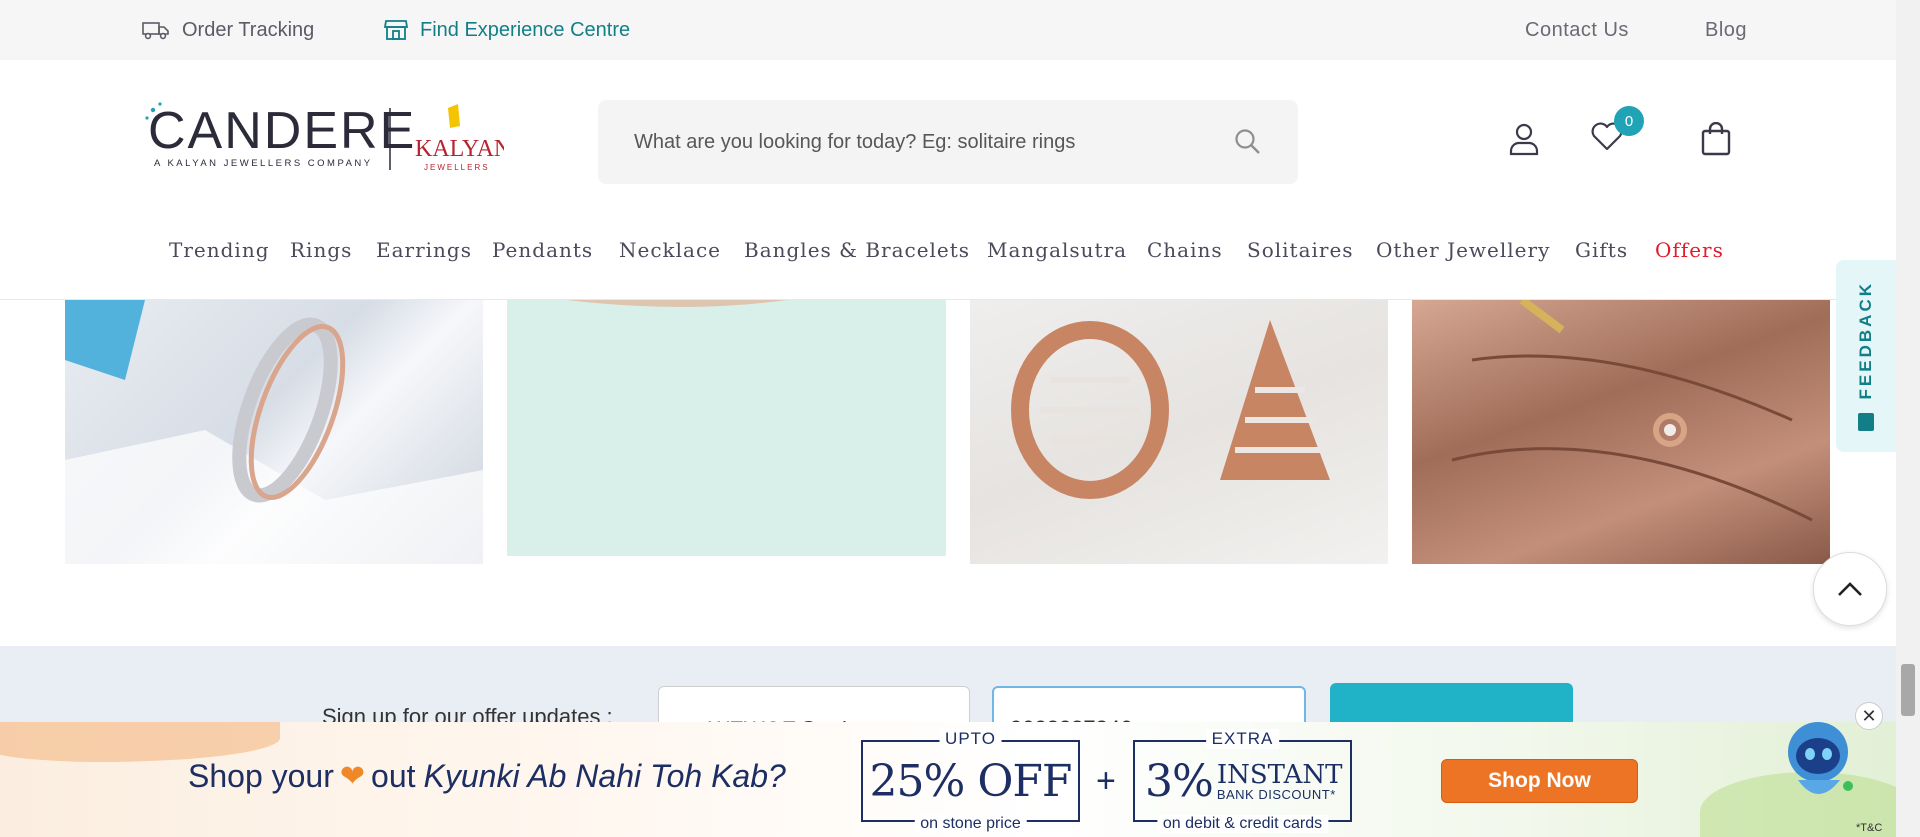 Image resolution: width=1920 pixels, height=837 pixels. Describe the element at coordinates (1185, 250) in the screenshot. I see `nav-item-chains: Chains` at that location.